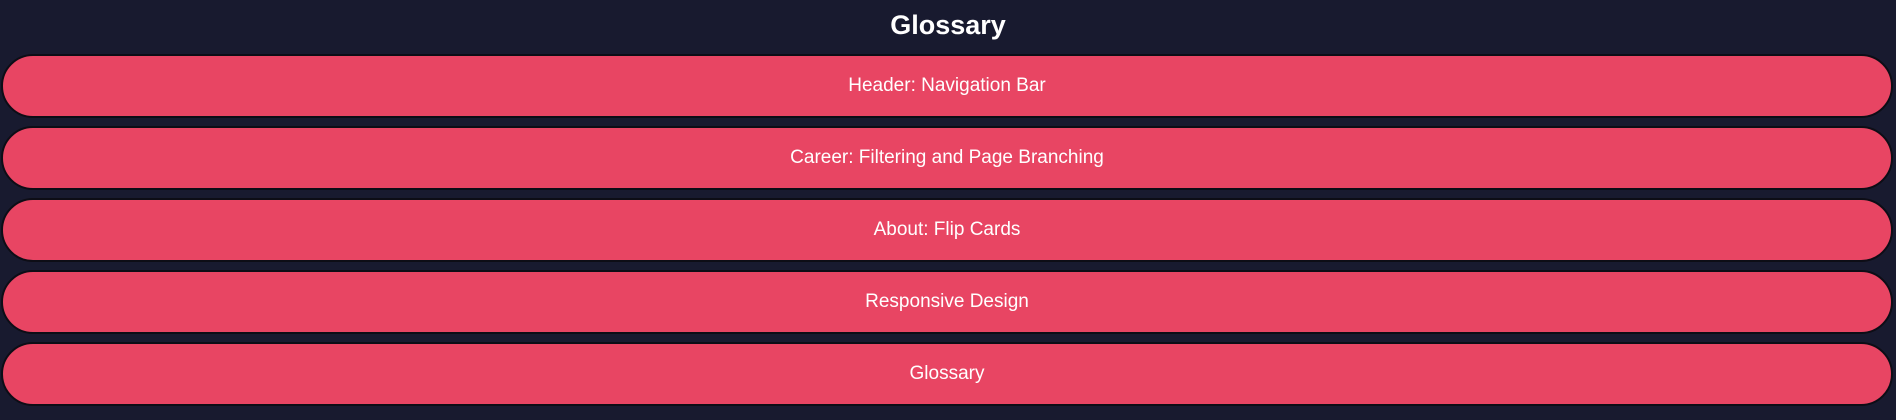 This screenshot has height=420, width=1896. What do you see at coordinates (948, 25) in the screenshot?
I see `page-title: Glossary` at bounding box center [948, 25].